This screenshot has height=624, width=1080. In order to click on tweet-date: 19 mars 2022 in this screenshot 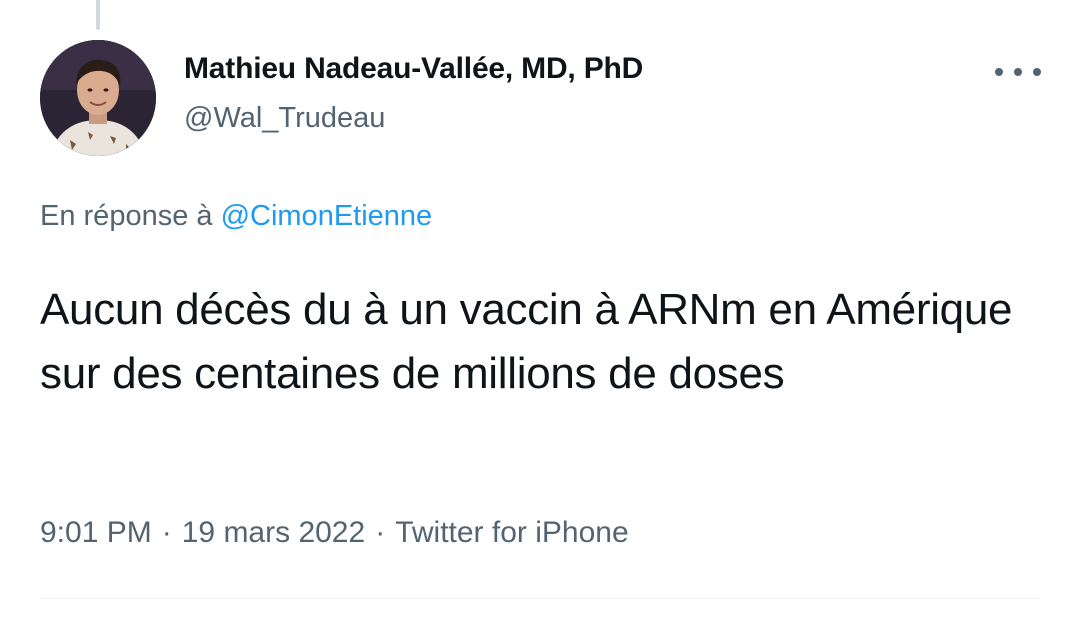, I will do `click(273, 532)`.